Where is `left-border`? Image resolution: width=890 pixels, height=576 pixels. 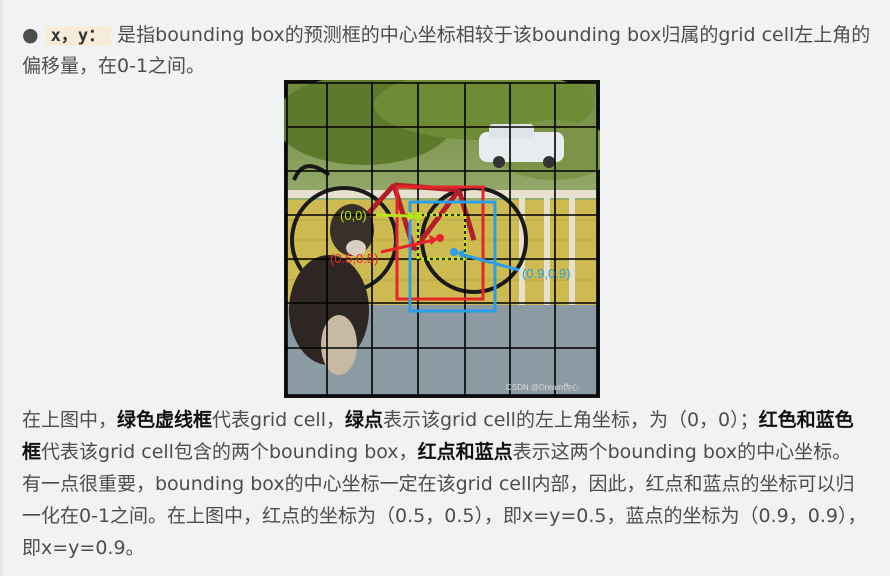
left-border is located at coordinates (1, 288).